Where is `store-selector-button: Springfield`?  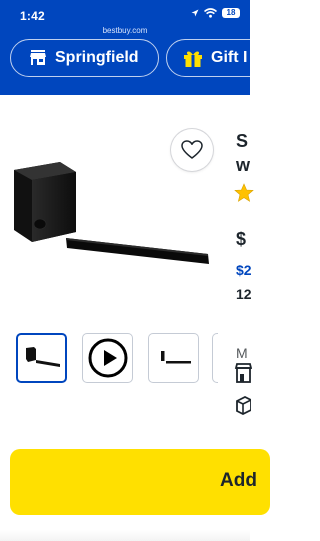
store-selector-button: Springfield is located at coordinates (84, 58).